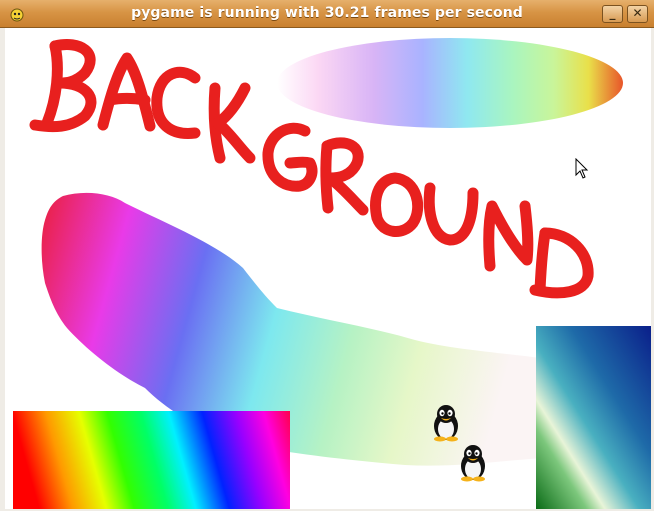 Image resolution: width=654 pixels, height=511 pixels. What do you see at coordinates (450, 83) in the screenshot?
I see `gradient-ellipse` at bounding box center [450, 83].